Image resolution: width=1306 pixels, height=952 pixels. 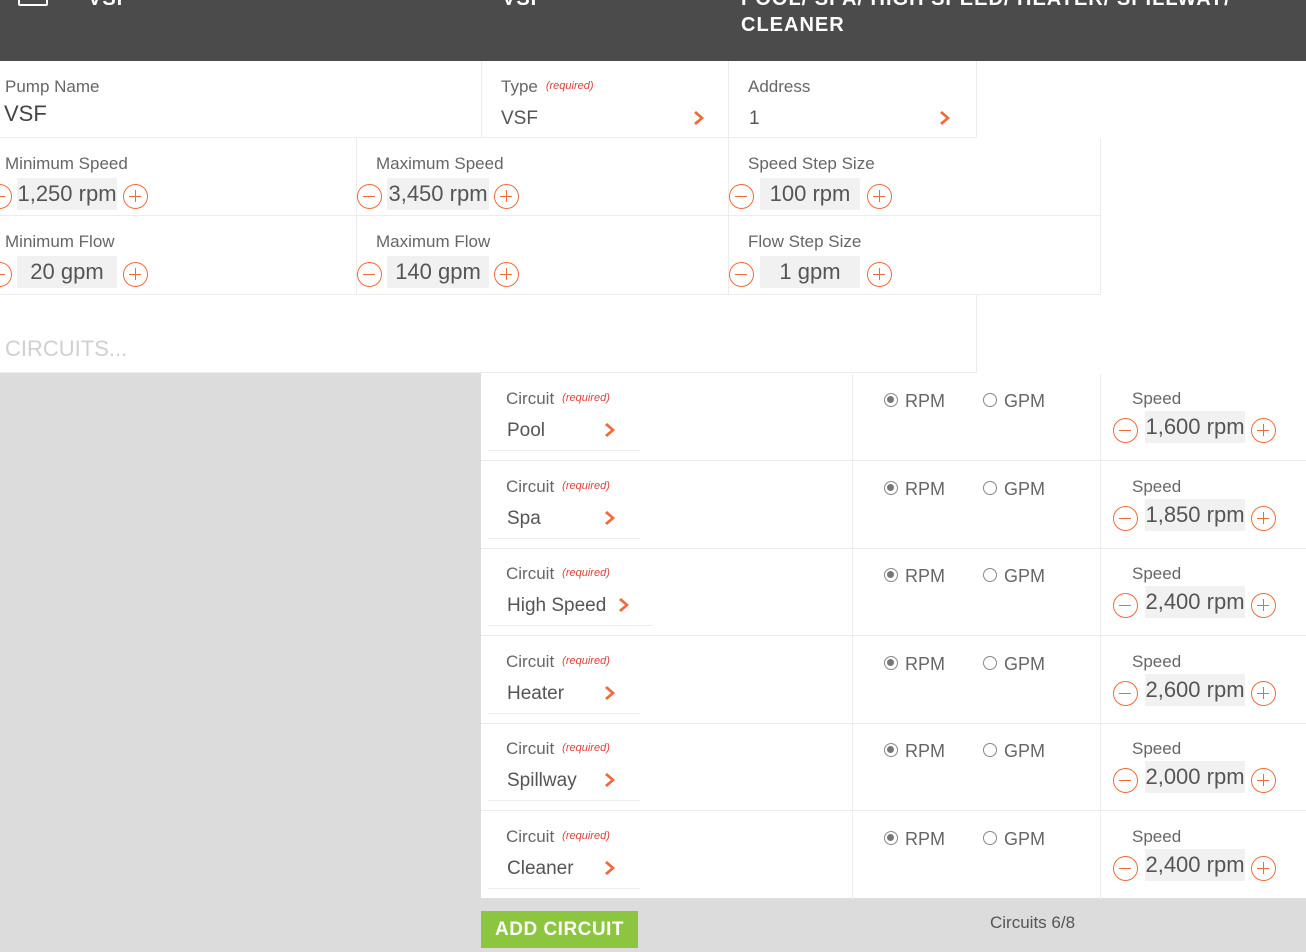 What do you see at coordinates (1195, 515) in the screenshot?
I see `speed-value: 1,850 rpm` at bounding box center [1195, 515].